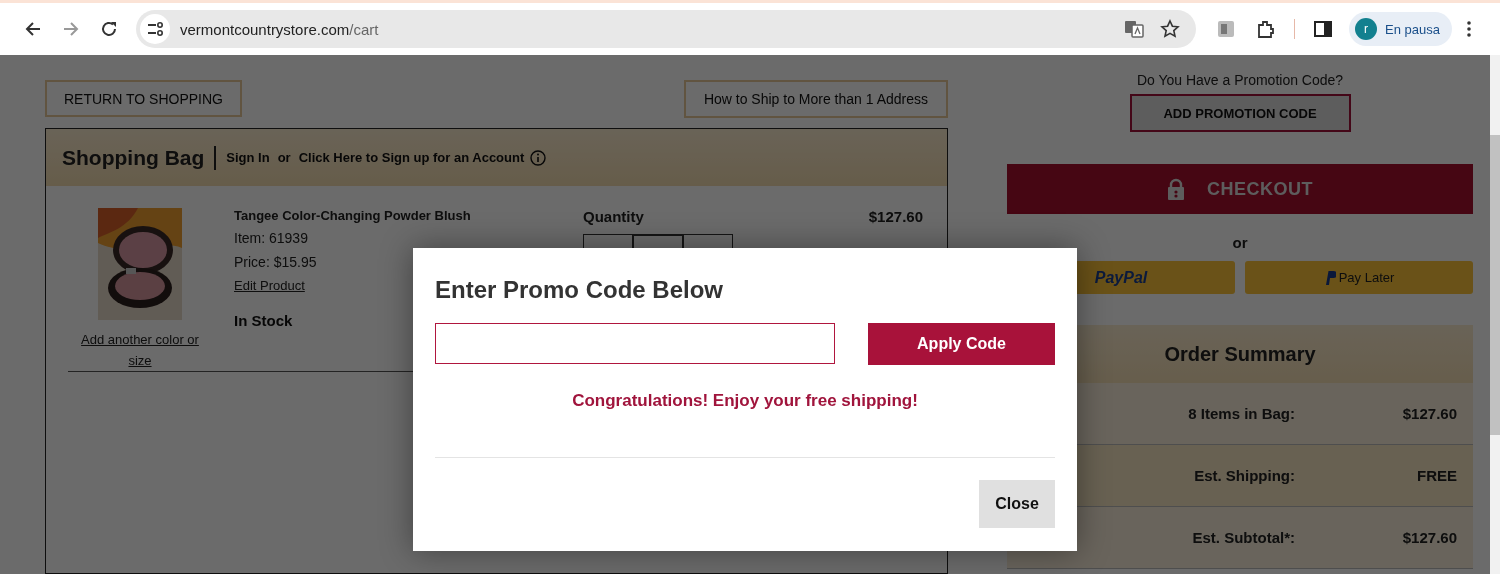 The height and width of the screenshot is (574, 1500). What do you see at coordinates (1170, 29) in the screenshot?
I see `star-icon` at bounding box center [1170, 29].